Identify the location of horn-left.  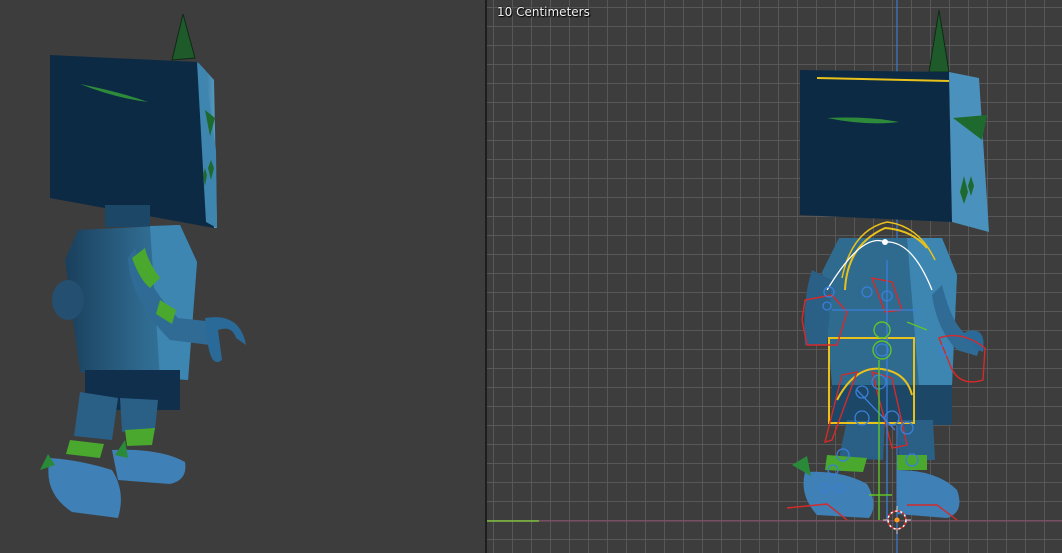
(183, 37).